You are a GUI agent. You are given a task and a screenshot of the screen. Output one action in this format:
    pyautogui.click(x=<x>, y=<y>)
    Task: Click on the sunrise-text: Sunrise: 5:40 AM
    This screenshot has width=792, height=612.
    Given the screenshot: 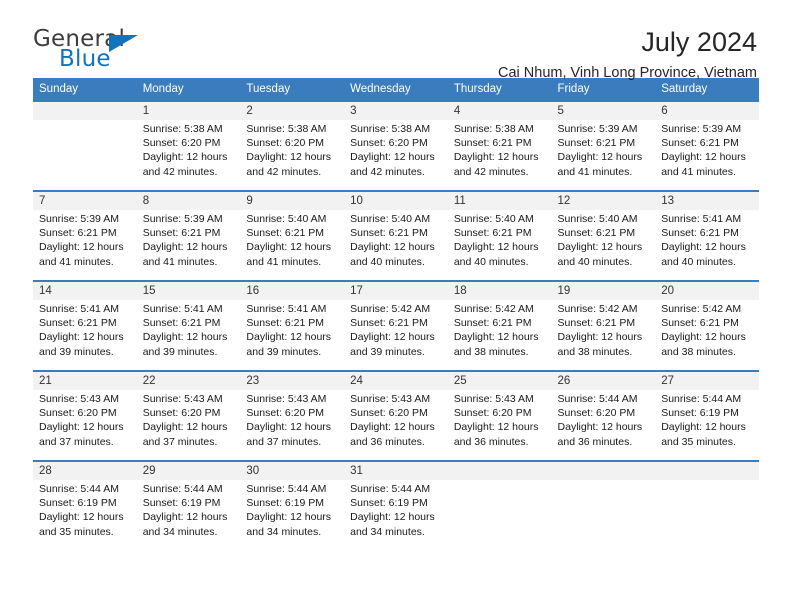 What is the action you would take?
    pyautogui.click(x=286, y=219)
    